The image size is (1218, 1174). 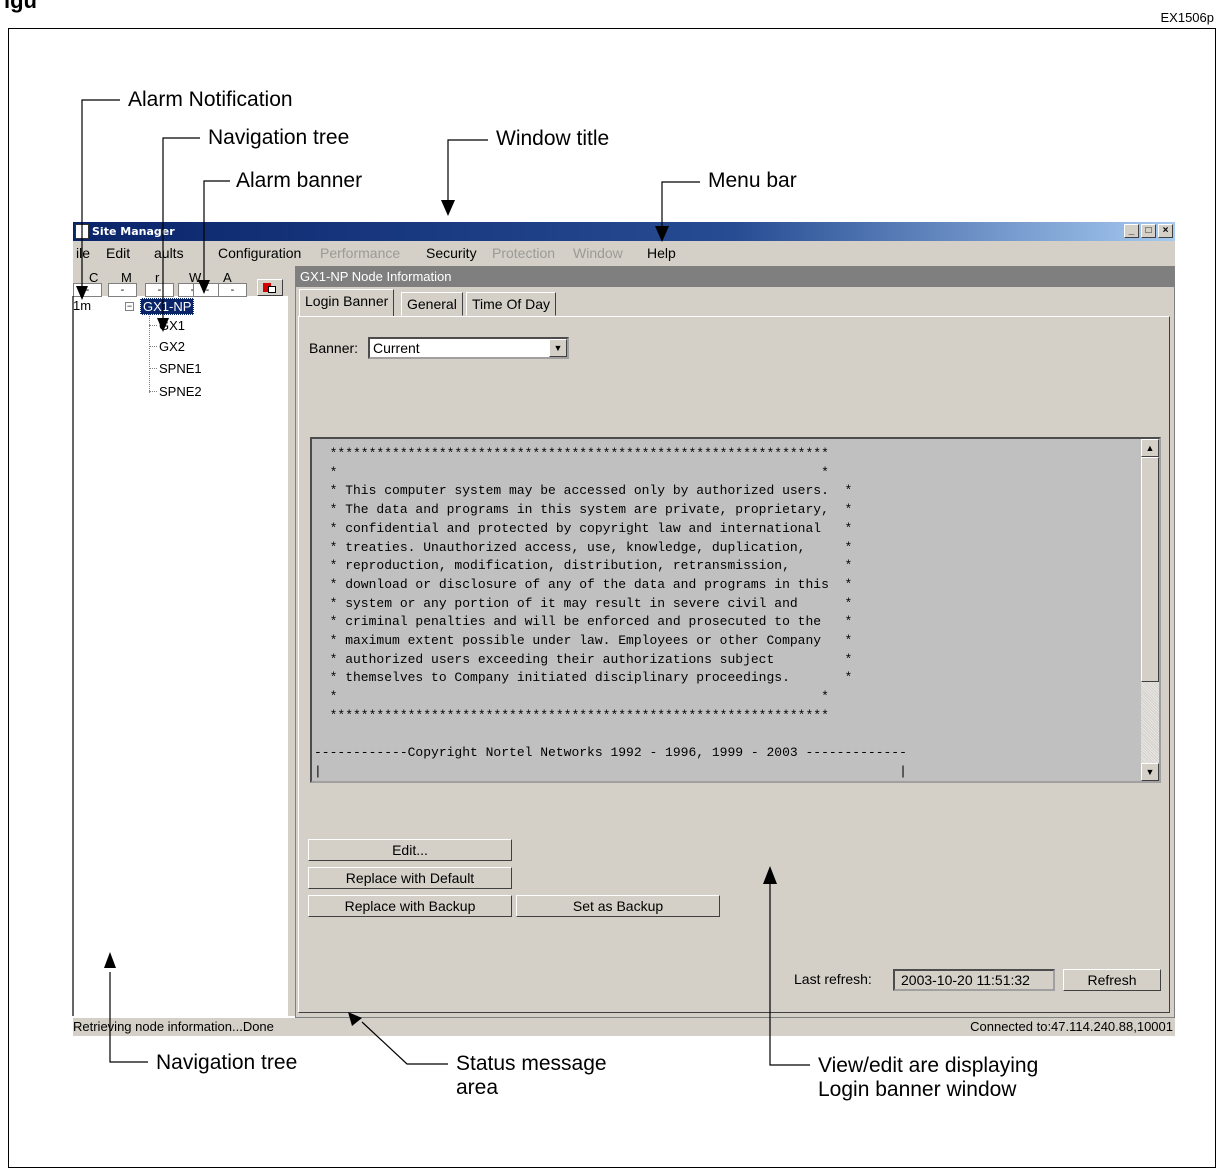 What do you see at coordinates (789, 973) in the screenshot?
I see `leader-view-edit` at bounding box center [789, 973].